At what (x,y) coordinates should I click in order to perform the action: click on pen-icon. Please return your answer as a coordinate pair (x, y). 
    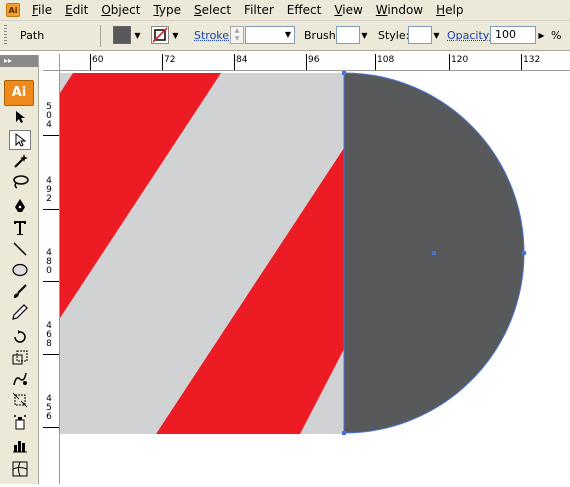
    Looking at the image, I should click on (20, 205).